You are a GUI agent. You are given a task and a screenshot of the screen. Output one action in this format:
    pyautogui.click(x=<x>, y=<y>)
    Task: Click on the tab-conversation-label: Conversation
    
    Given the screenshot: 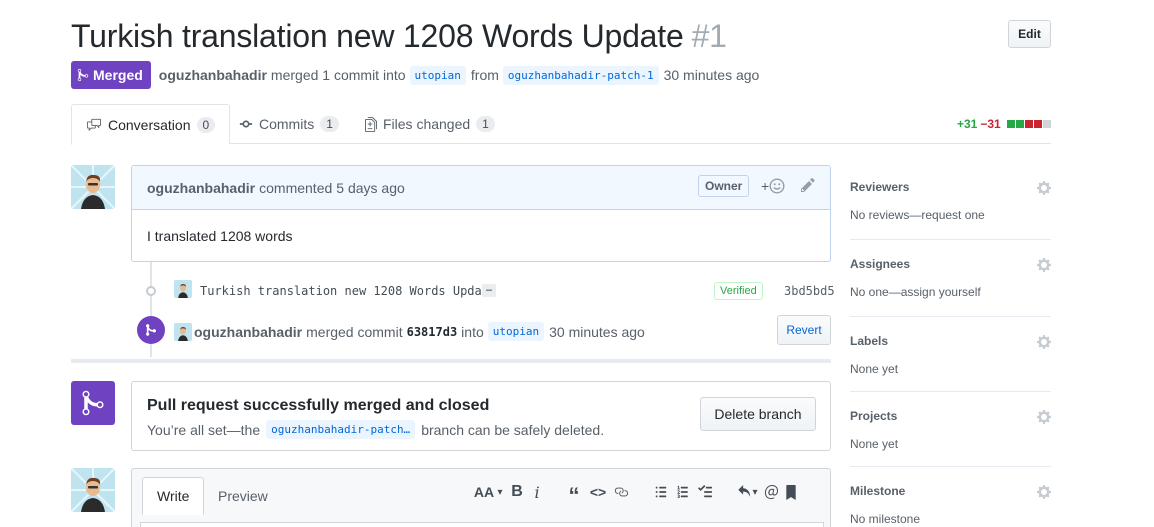 What is the action you would take?
    pyautogui.click(x=149, y=124)
    